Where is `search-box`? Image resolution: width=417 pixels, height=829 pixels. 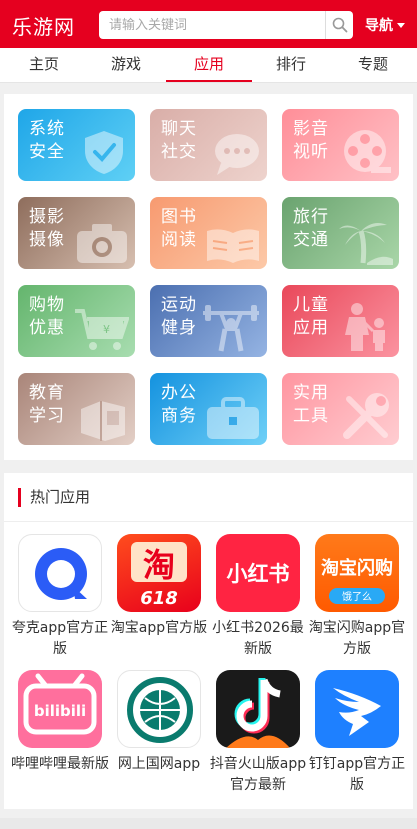
search-box is located at coordinates (226, 25).